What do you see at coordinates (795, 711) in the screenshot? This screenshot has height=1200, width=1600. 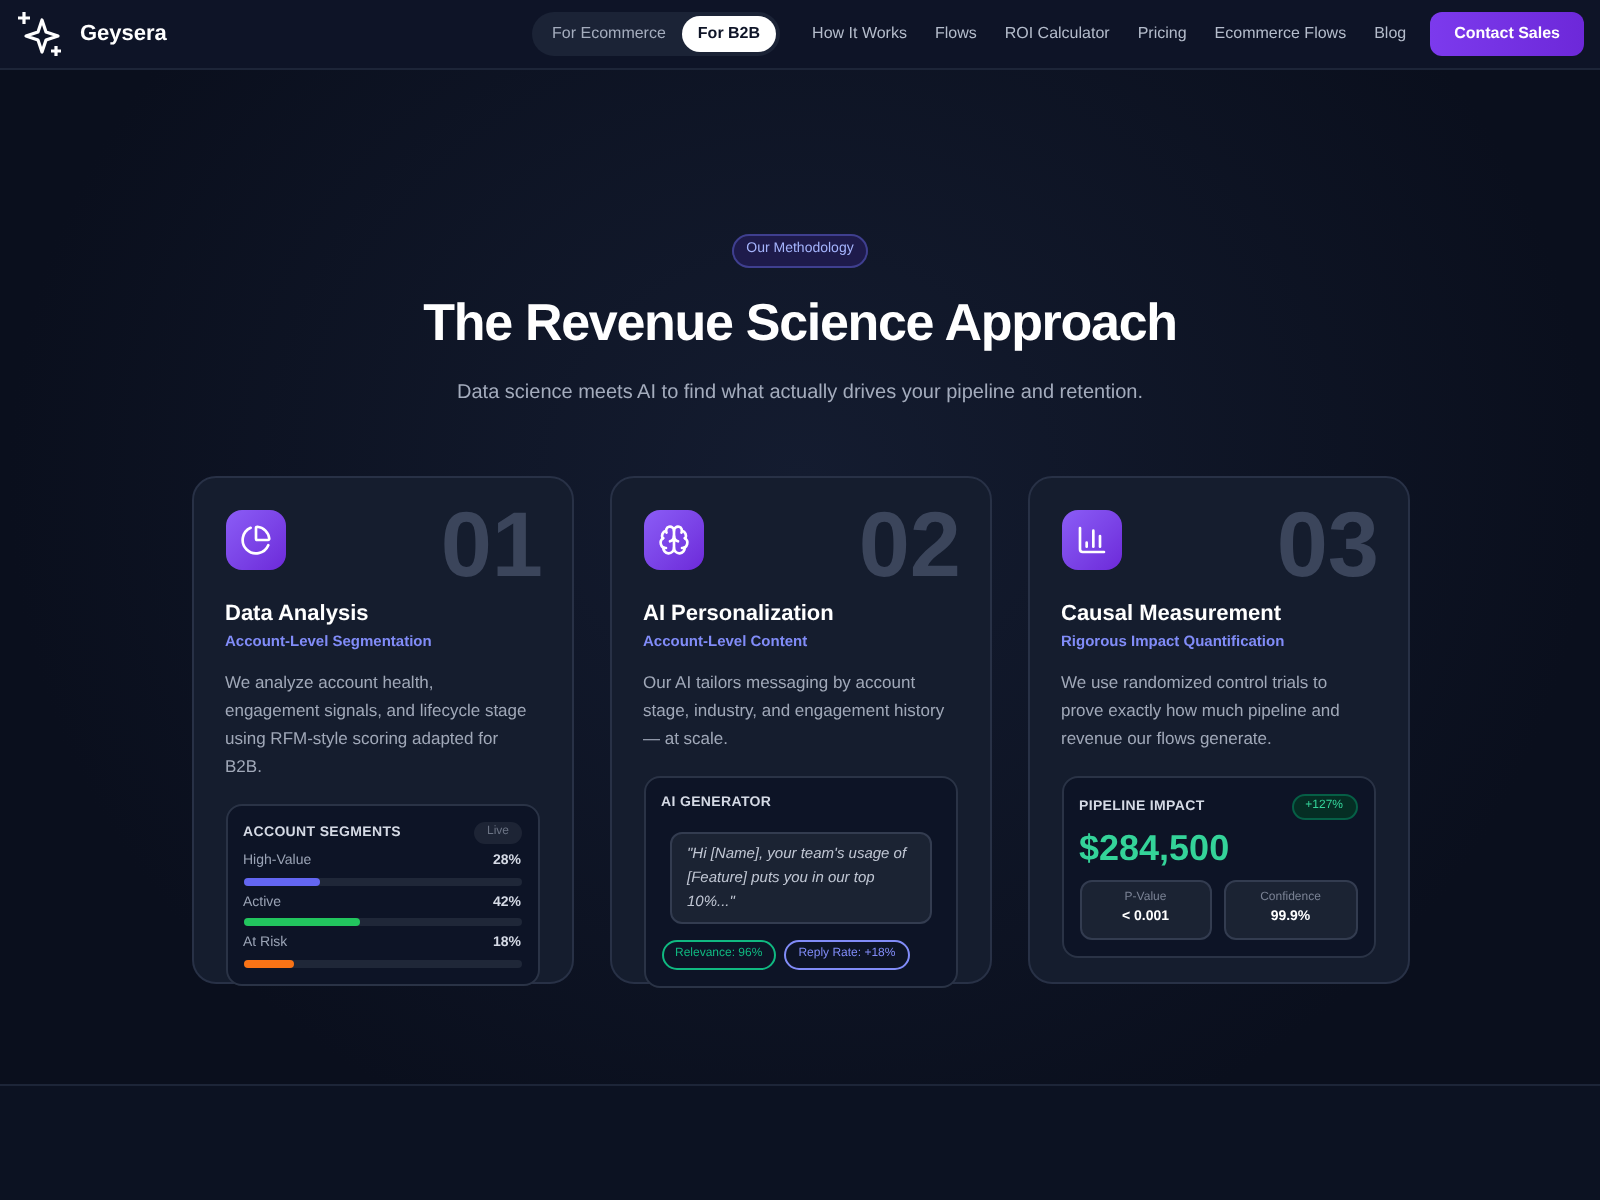 I see `card-description: Our AI tailors messaging by account stage, industry, and engagement history — at scale.` at bounding box center [795, 711].